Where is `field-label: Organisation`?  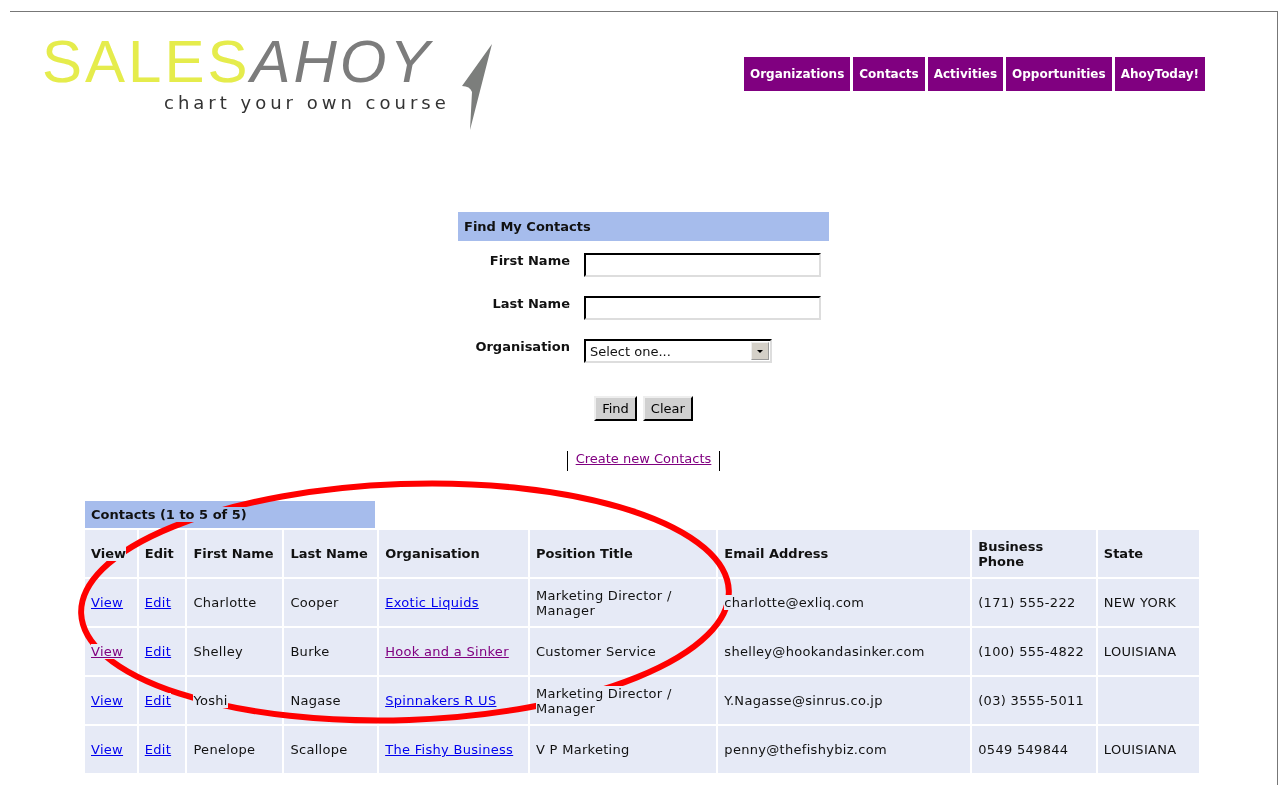
field-label: Organisation is located at coordinates (522, 346).